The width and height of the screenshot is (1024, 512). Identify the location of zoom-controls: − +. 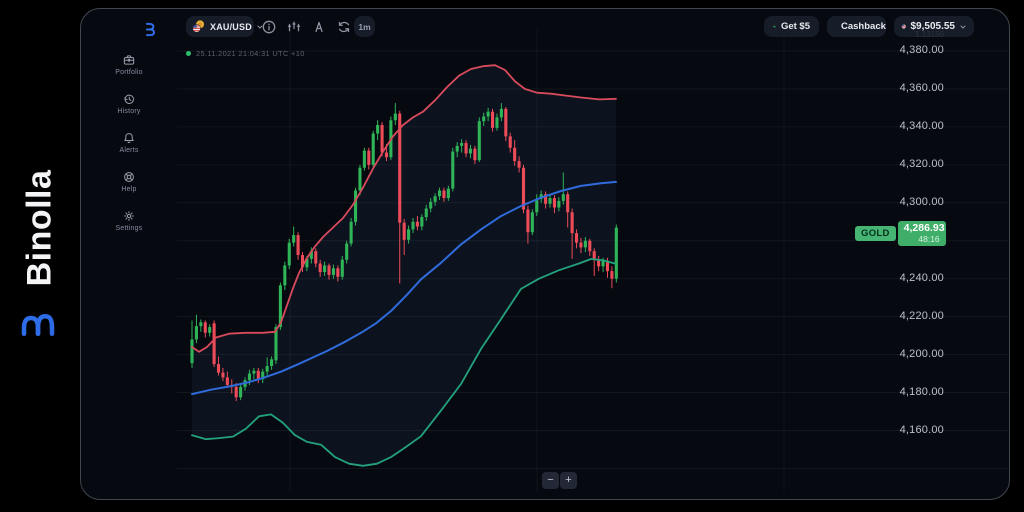
(559, 480).